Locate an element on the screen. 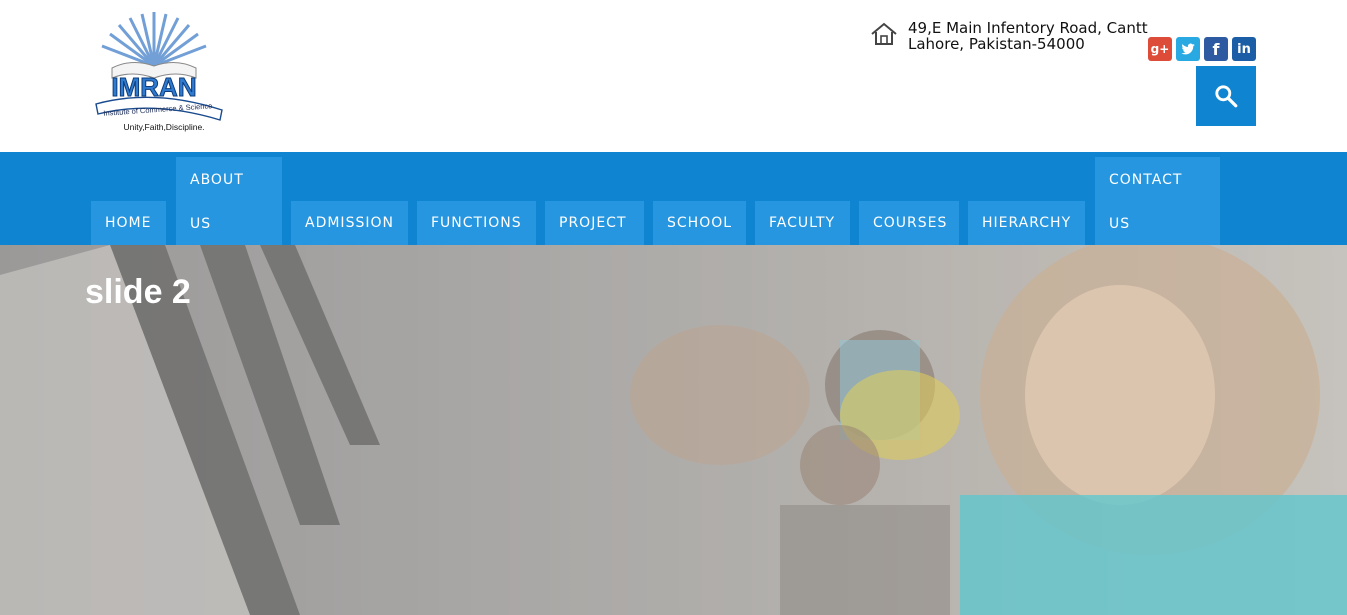 The image size is (1347, 615). nav-functions-label: FUNCTIONS is located at coordinates (476, 223).